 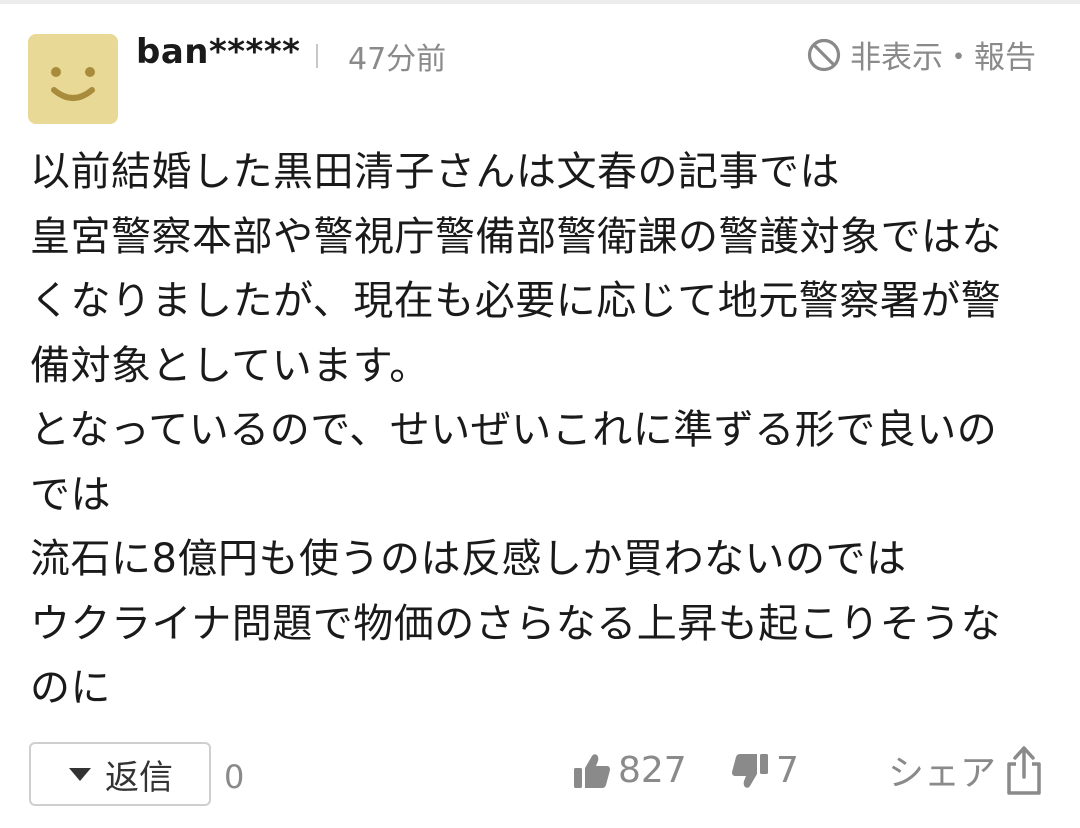 I want to click on comment-line: 以前結婚した黒田清子さんは文春の記事では, so click(x=435, y=172).